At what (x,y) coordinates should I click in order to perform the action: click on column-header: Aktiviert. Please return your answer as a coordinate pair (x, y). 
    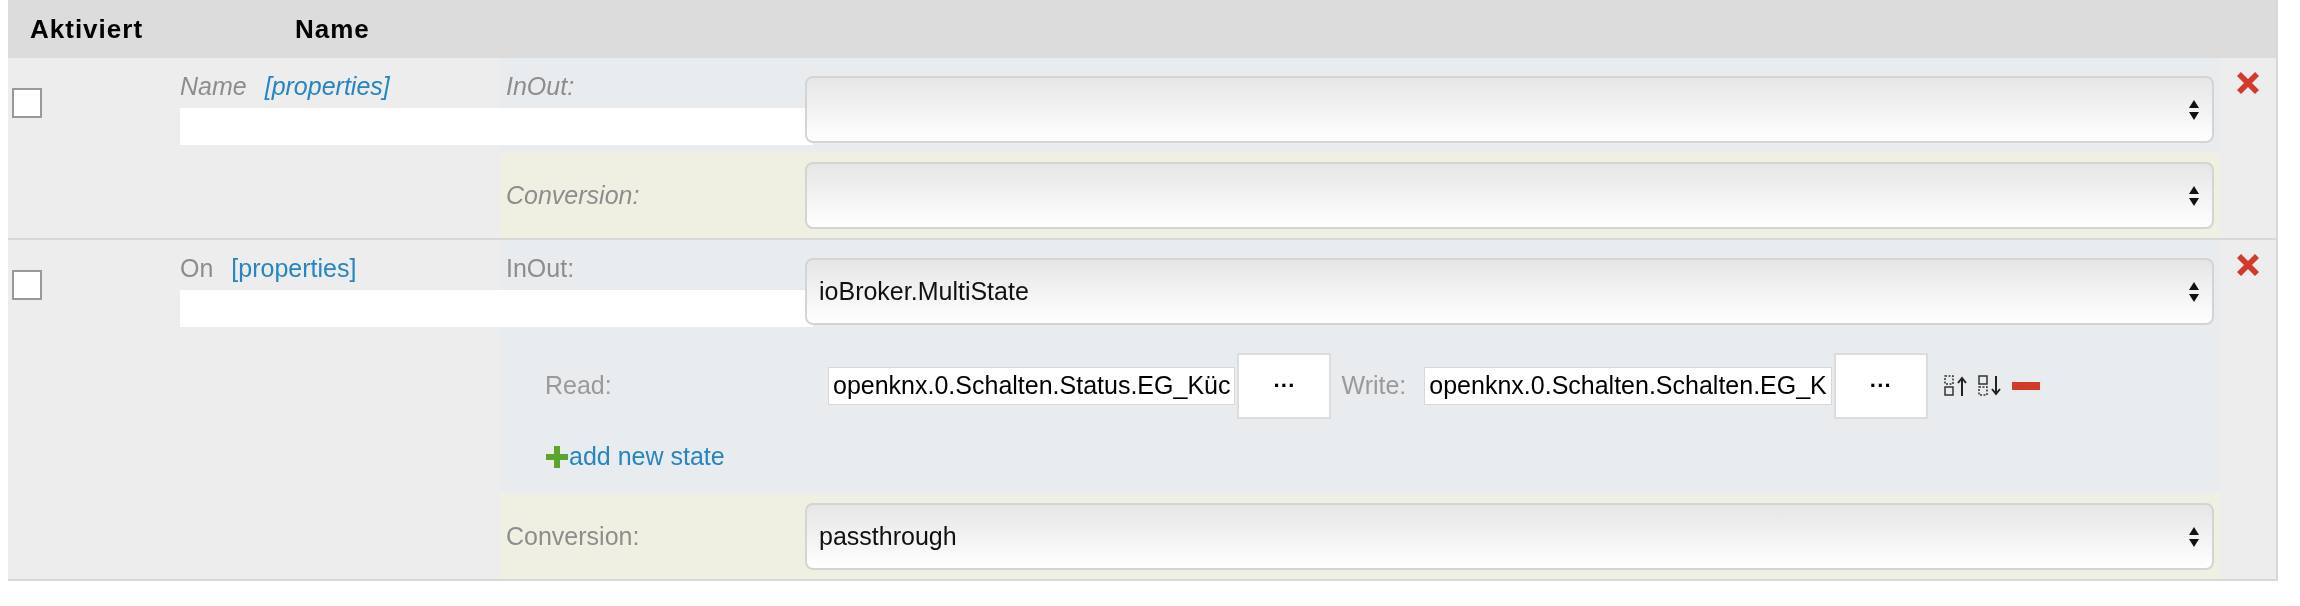
    Looking at the image, I should click on (87, 29).